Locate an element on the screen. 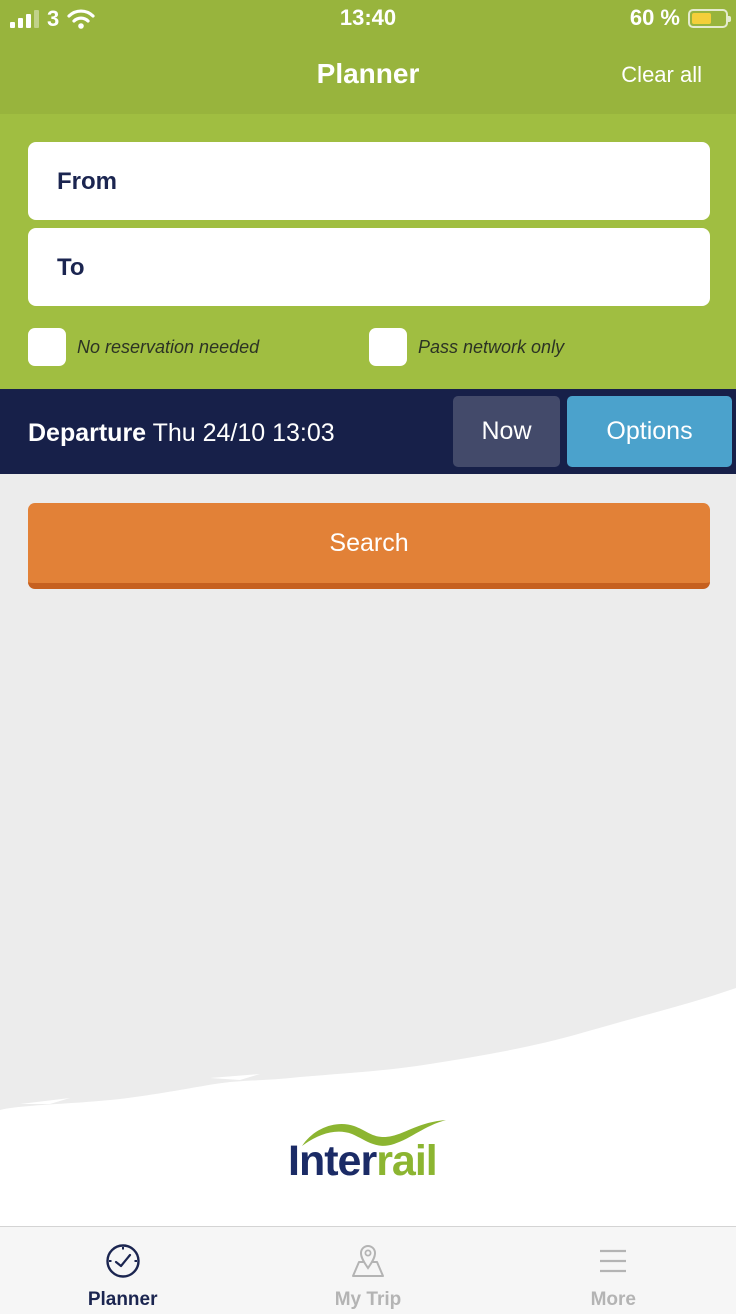  clear-all-button: Clear all is located at coordinates (661, 75).